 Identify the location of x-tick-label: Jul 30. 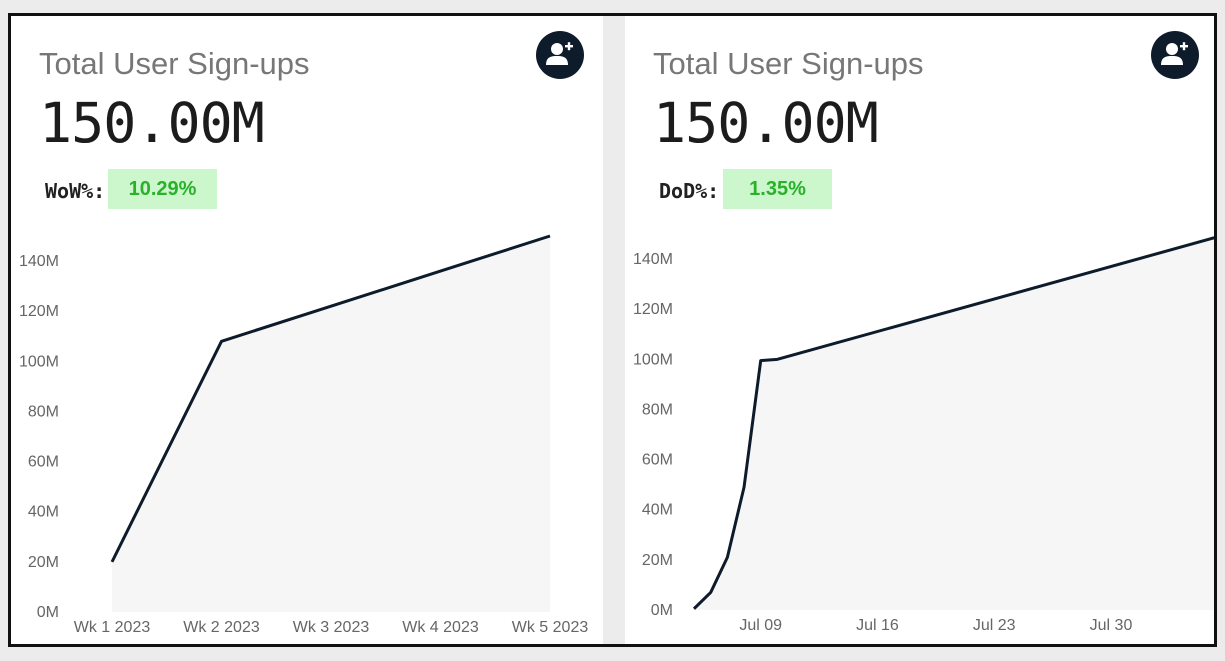
(1111, 625).